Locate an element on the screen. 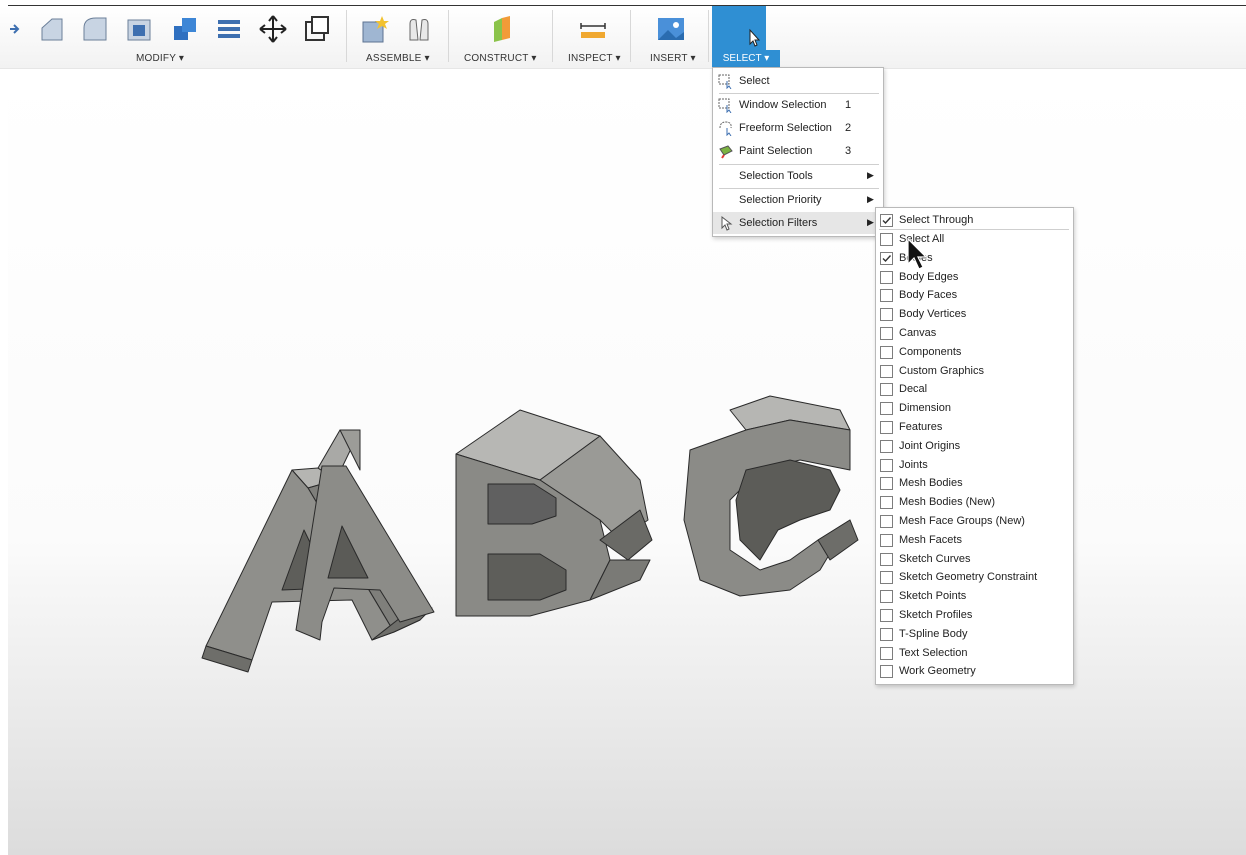  menu-item-selection-priority: Selection Priority ▶ is located at coordinates (798, 200).